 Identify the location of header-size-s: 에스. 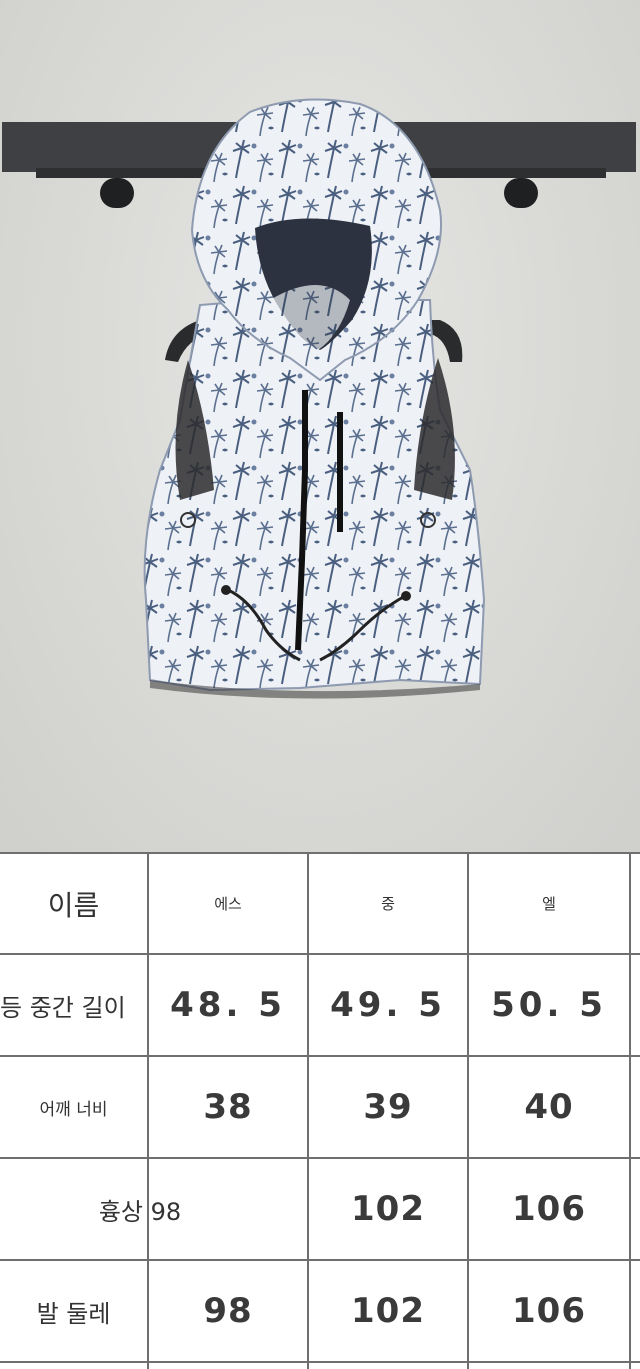
(228, 904).